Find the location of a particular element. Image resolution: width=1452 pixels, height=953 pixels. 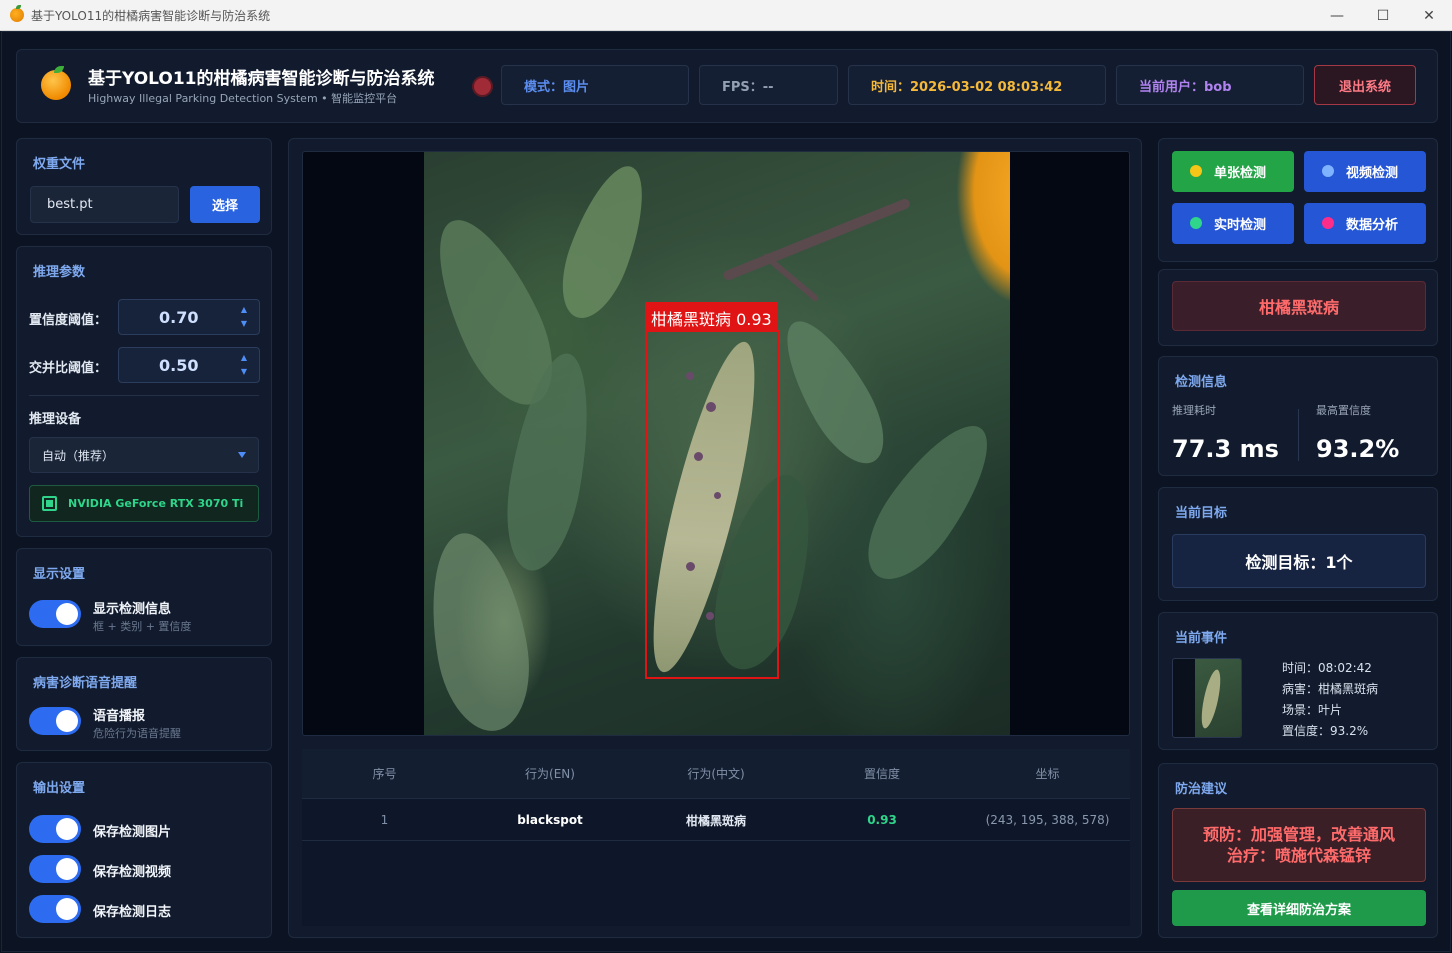

weights-panel: 权重文件 best.pt 选择 is located at coordinates (144, 186).